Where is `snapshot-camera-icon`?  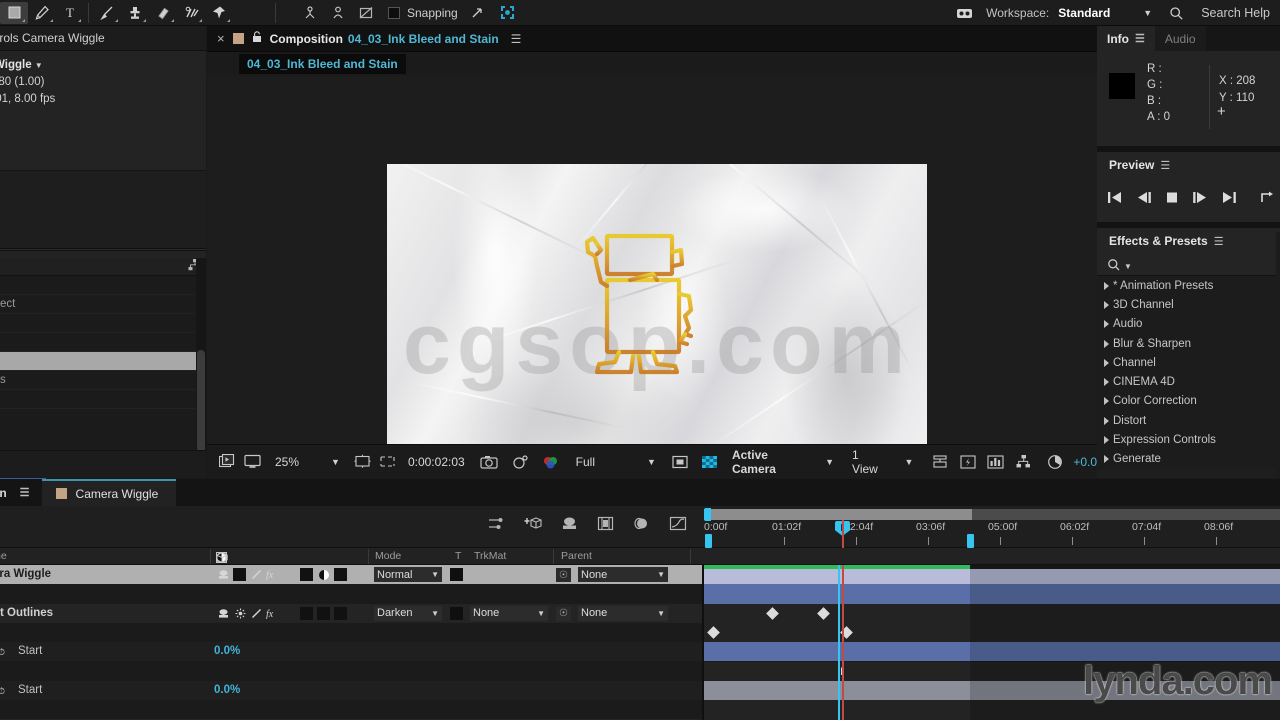
snapshot-camera-icon is located at coordinates (489, 462).